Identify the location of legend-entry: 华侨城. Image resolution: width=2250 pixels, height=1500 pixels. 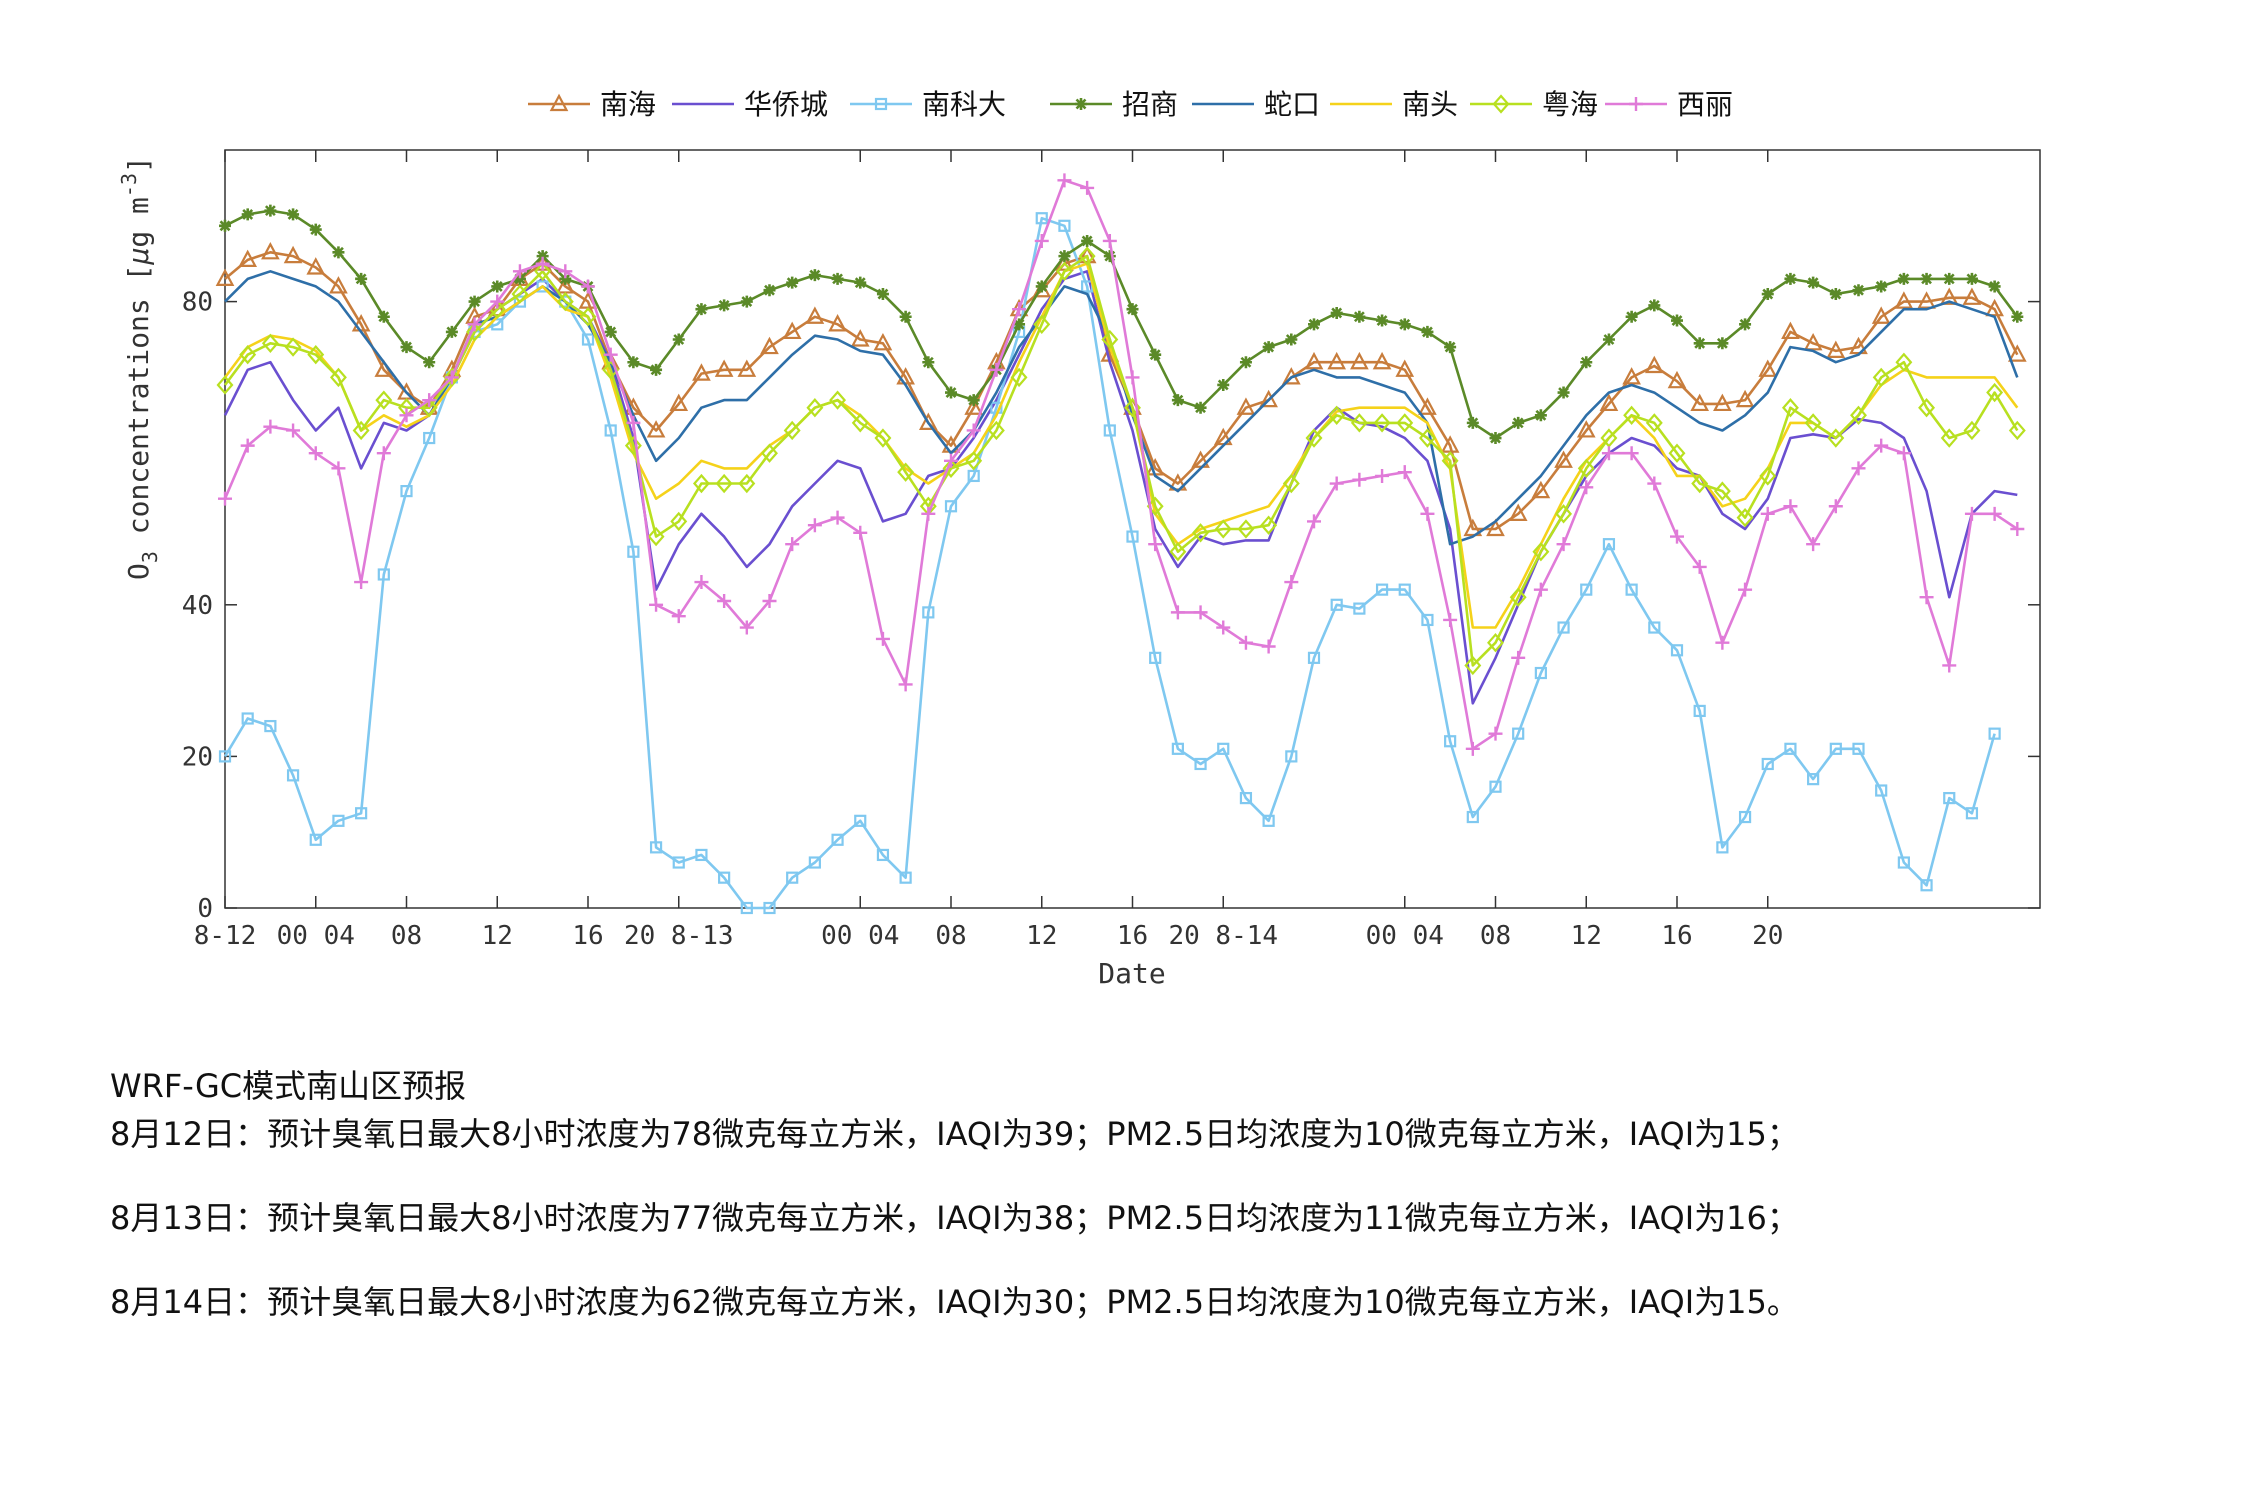
(750, 104).